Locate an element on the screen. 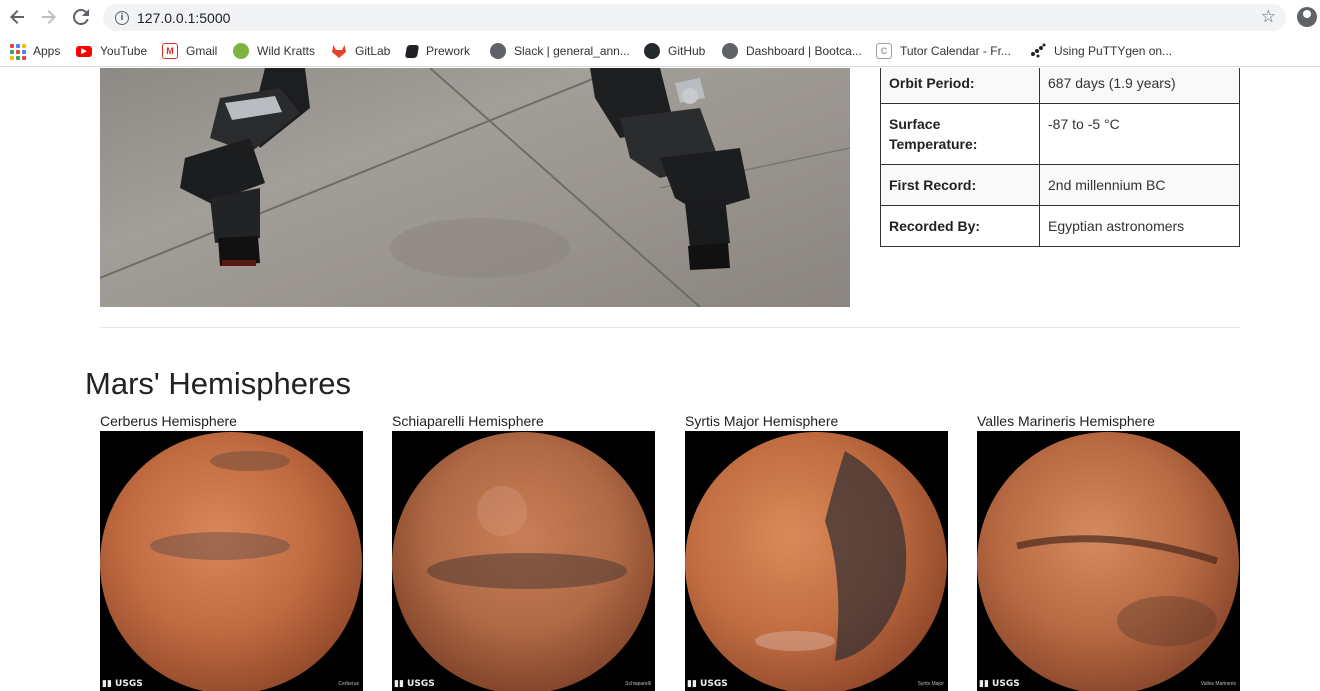  table-row: First Record: 2nd millennium BC is located at coordinates (1060, 185).